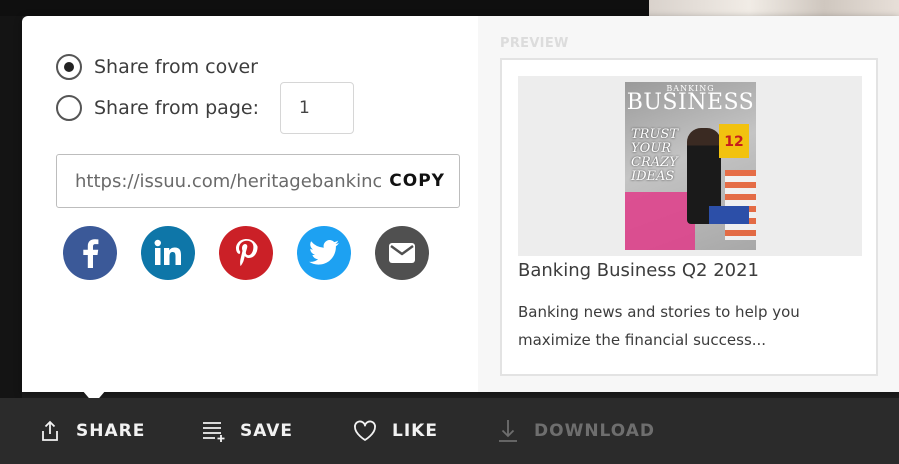  What do you see at coordinates (639, 270) in the screenshot?
I see `preview-document-title: Banking Business Q2 2021` at bounding box center [639, 270].